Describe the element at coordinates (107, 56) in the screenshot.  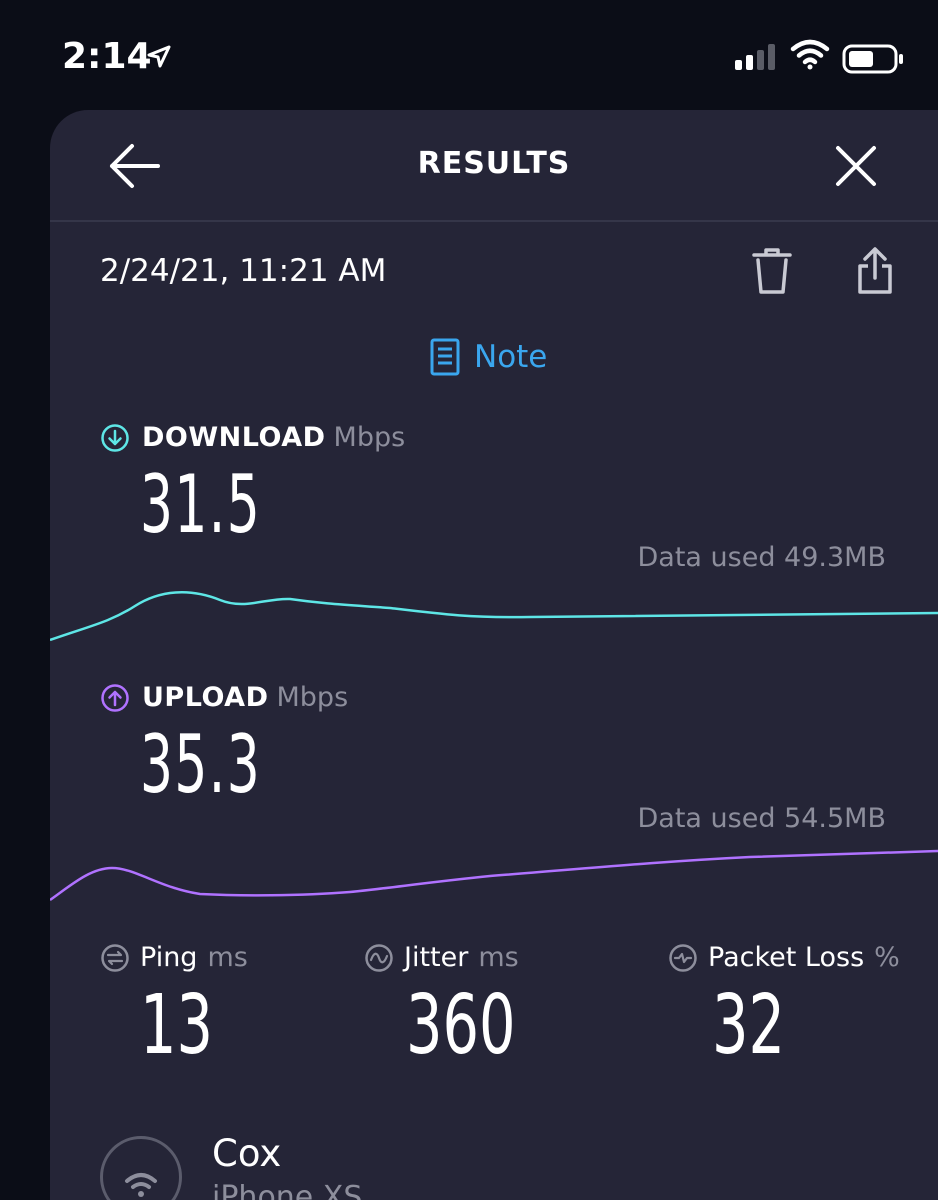
I see `status-time: 2:14` at that location.